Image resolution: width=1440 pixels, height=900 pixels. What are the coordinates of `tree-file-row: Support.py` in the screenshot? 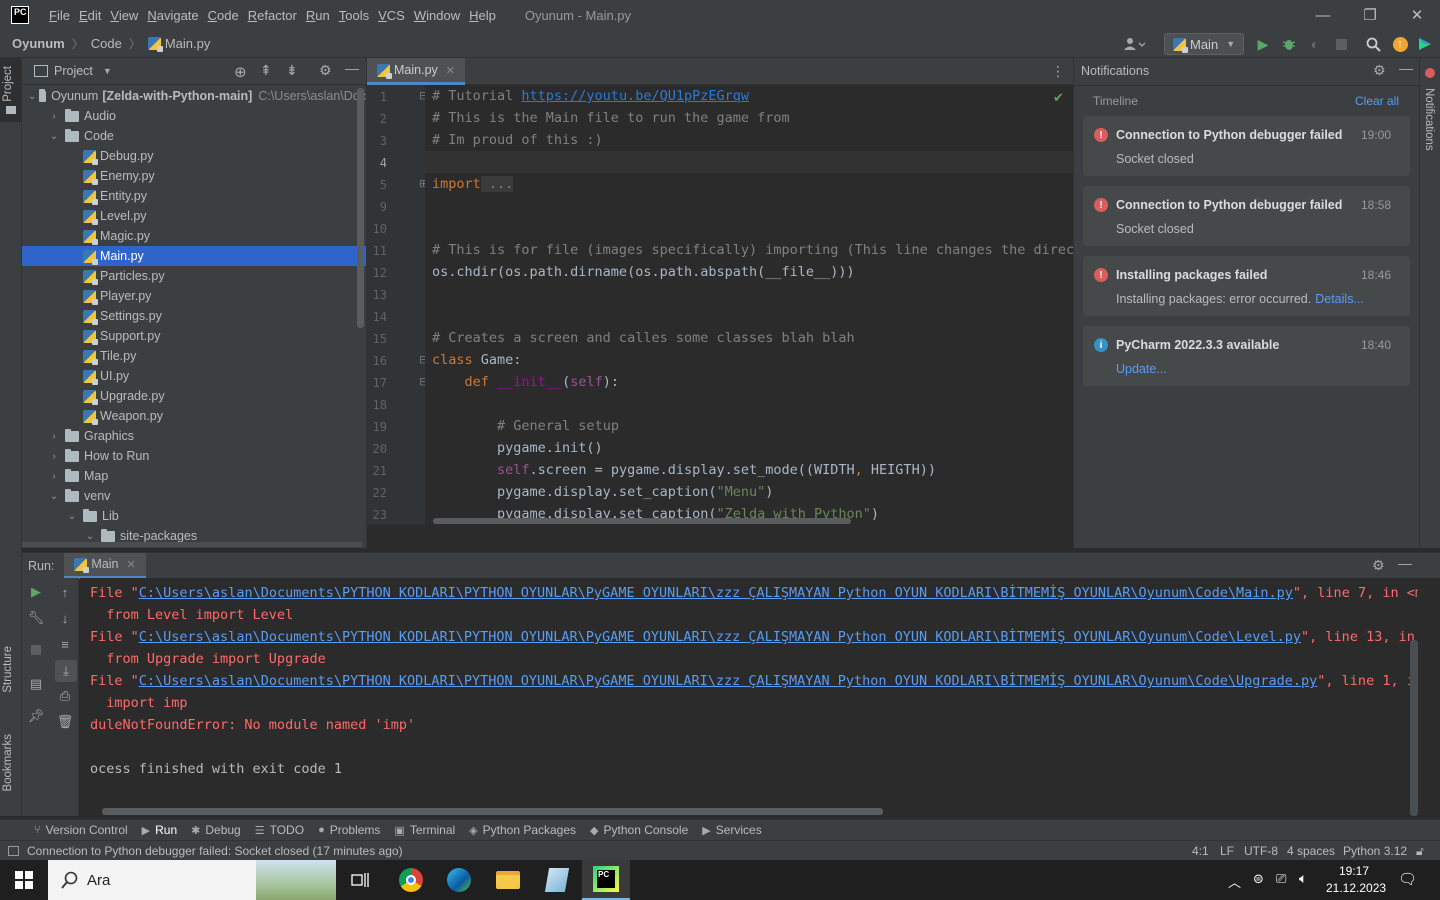 It's located at (194, 336).